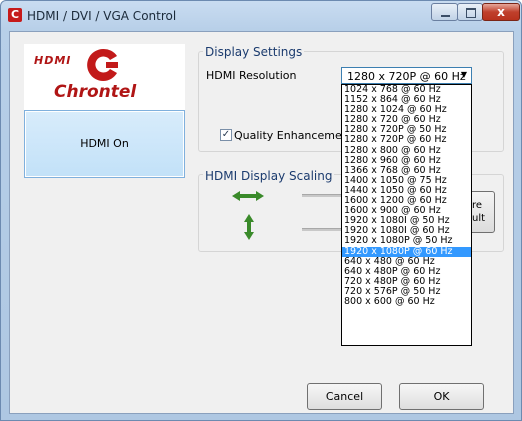 The height and width of the screenshot is (421, 522). Describe the element at coordinates (53, 60) in the screenshot. I see `logo-hdmi-text: HDMI` at that location.